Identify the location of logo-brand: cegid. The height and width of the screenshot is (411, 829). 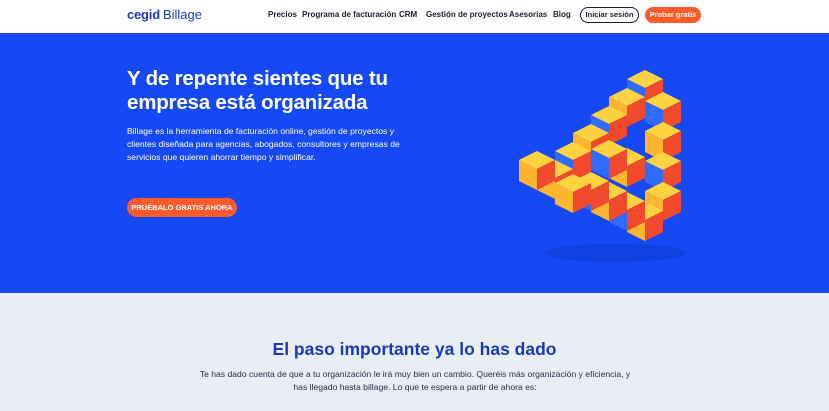
(143, 14).